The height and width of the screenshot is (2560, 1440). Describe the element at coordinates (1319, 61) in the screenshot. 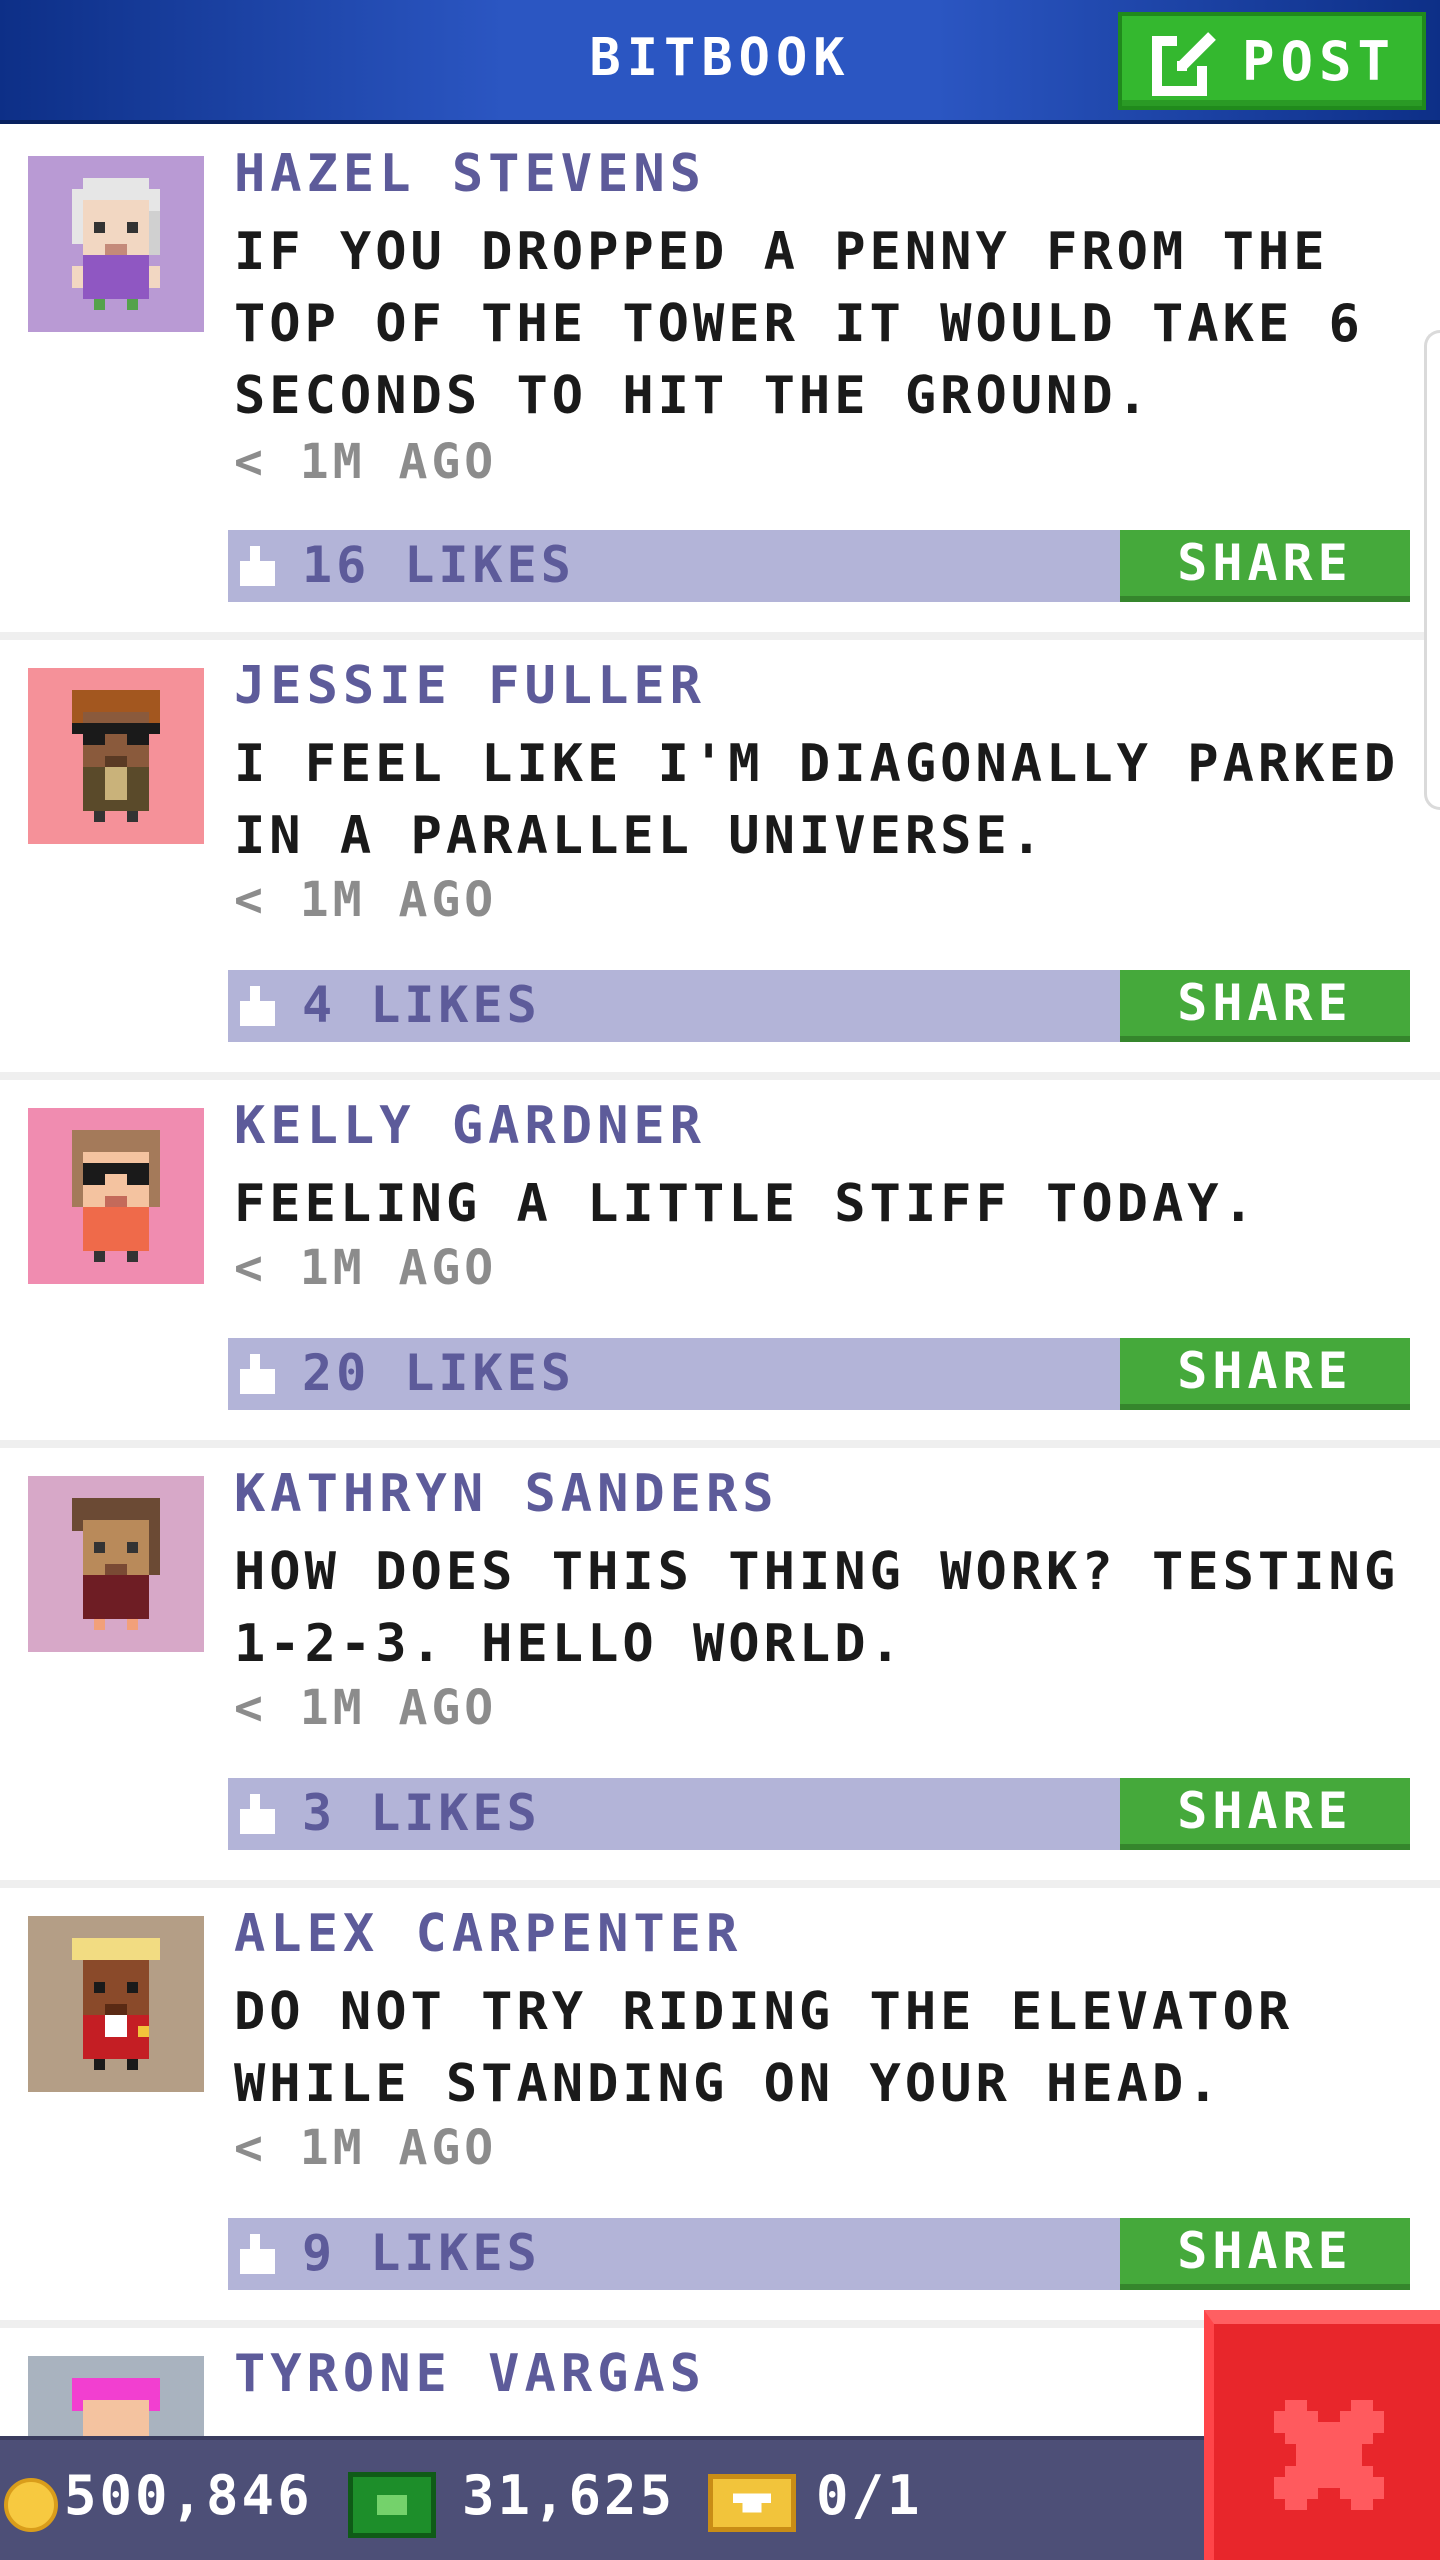

I see `post-button-label: POST` at that location.